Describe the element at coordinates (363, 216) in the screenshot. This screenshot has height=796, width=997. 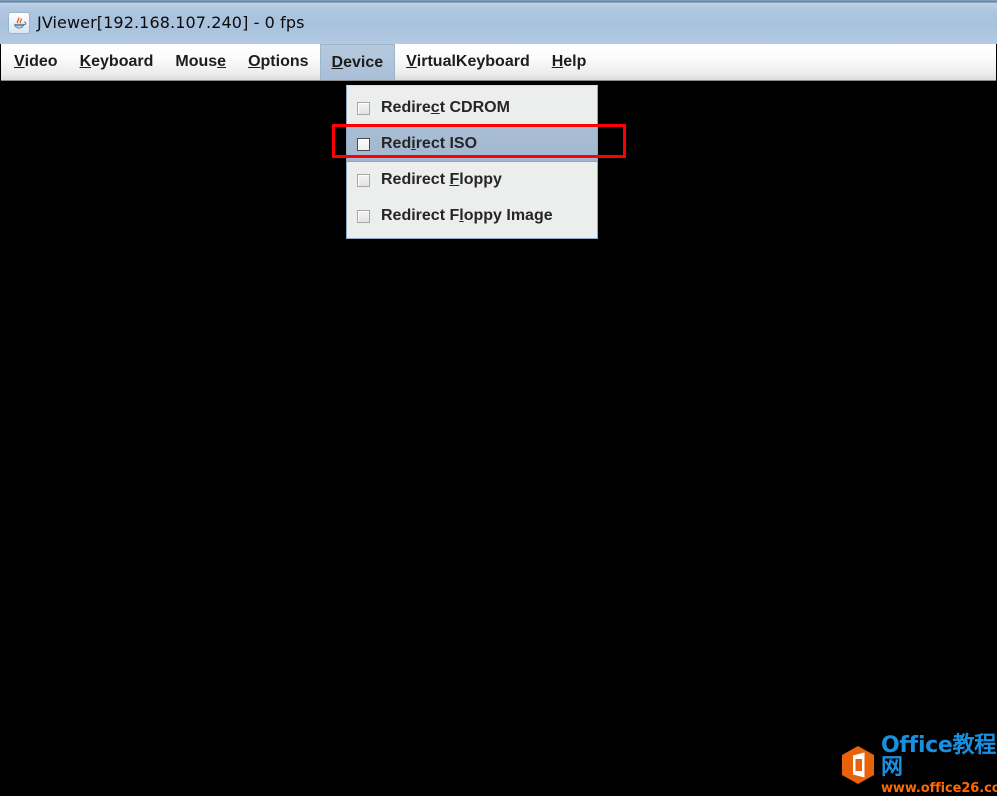
I see `checkbox-redirect-floppy-image` at that location.